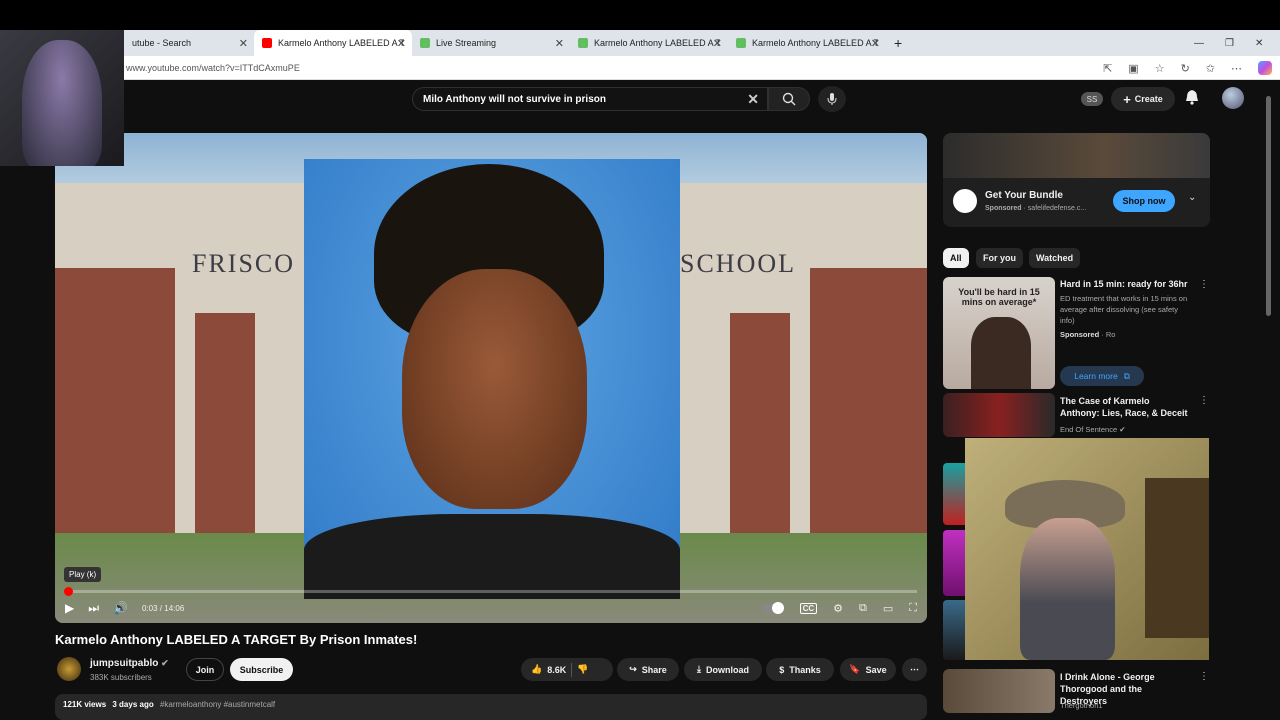 This screenshot has width=1280, height=720. What do you see at coordinates (868, 669) in the screenshot?
I see `save-button: 🔖 Save` at bounding box center [868, 669].